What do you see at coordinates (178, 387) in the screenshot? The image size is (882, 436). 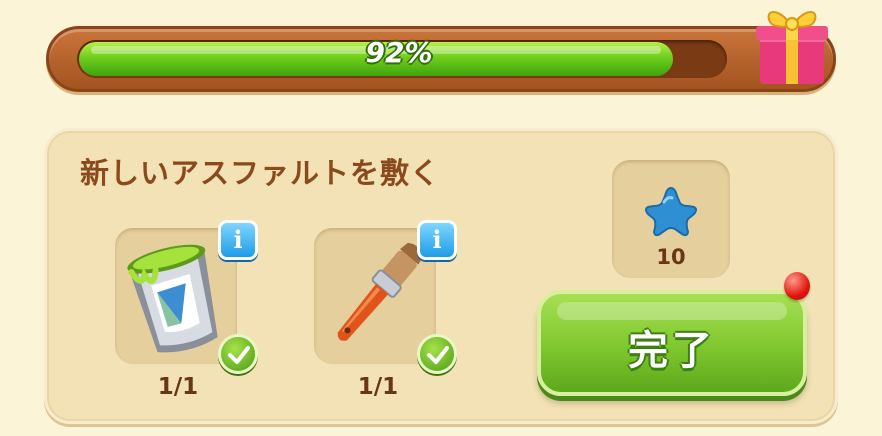 I see `item-count-paint-bucket: 1/1` at bounding box center [178, 387].